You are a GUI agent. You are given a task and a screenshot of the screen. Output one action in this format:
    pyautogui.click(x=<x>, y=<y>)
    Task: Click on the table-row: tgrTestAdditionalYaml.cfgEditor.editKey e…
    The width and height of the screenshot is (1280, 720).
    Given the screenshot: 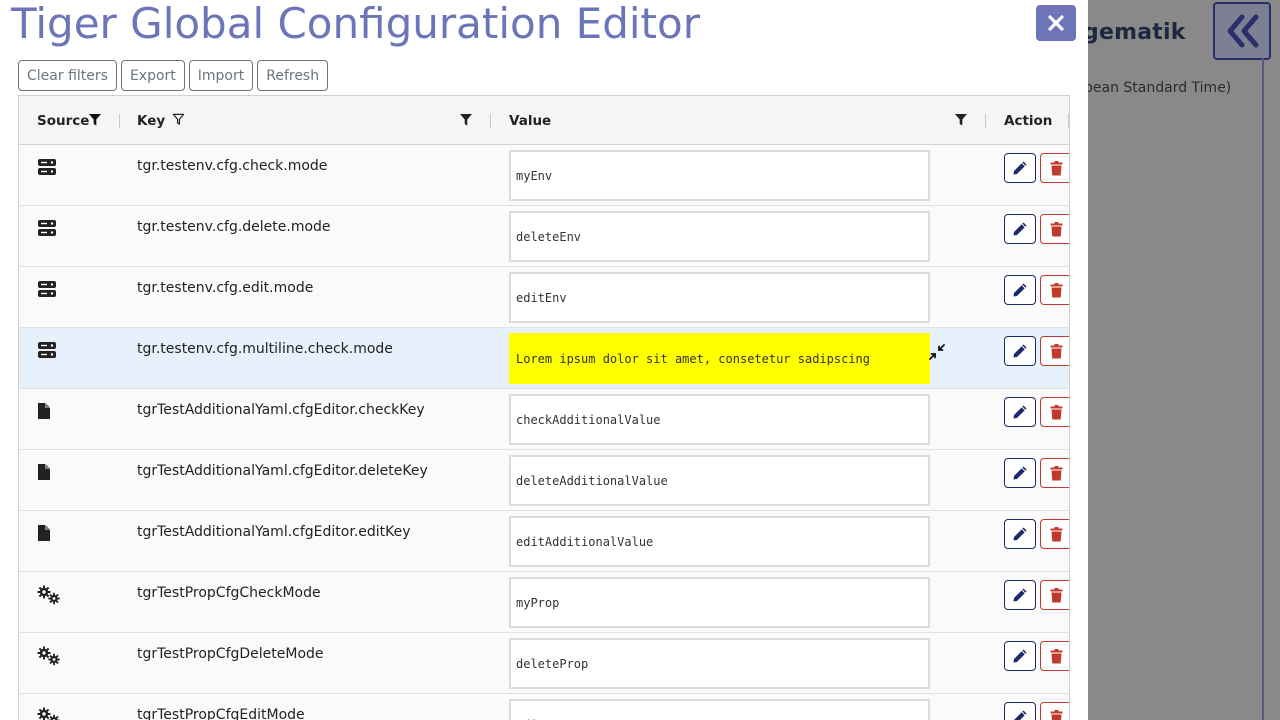 What is the action you would take?
    pyautogui.click(x=544, y=541)
    